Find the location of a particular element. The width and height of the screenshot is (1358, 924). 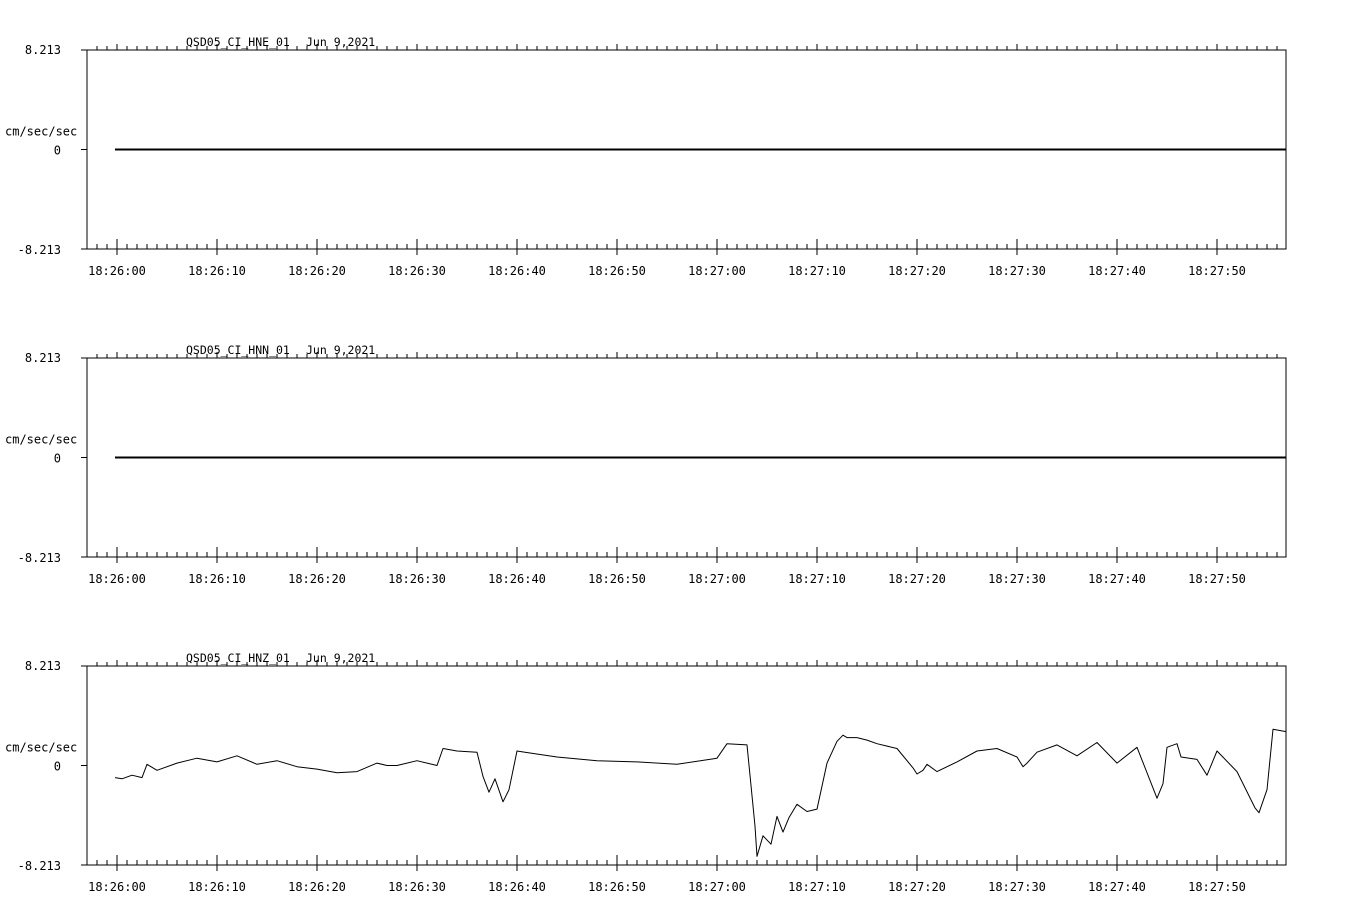

waveform-trace is located at coordinates (700, 792).